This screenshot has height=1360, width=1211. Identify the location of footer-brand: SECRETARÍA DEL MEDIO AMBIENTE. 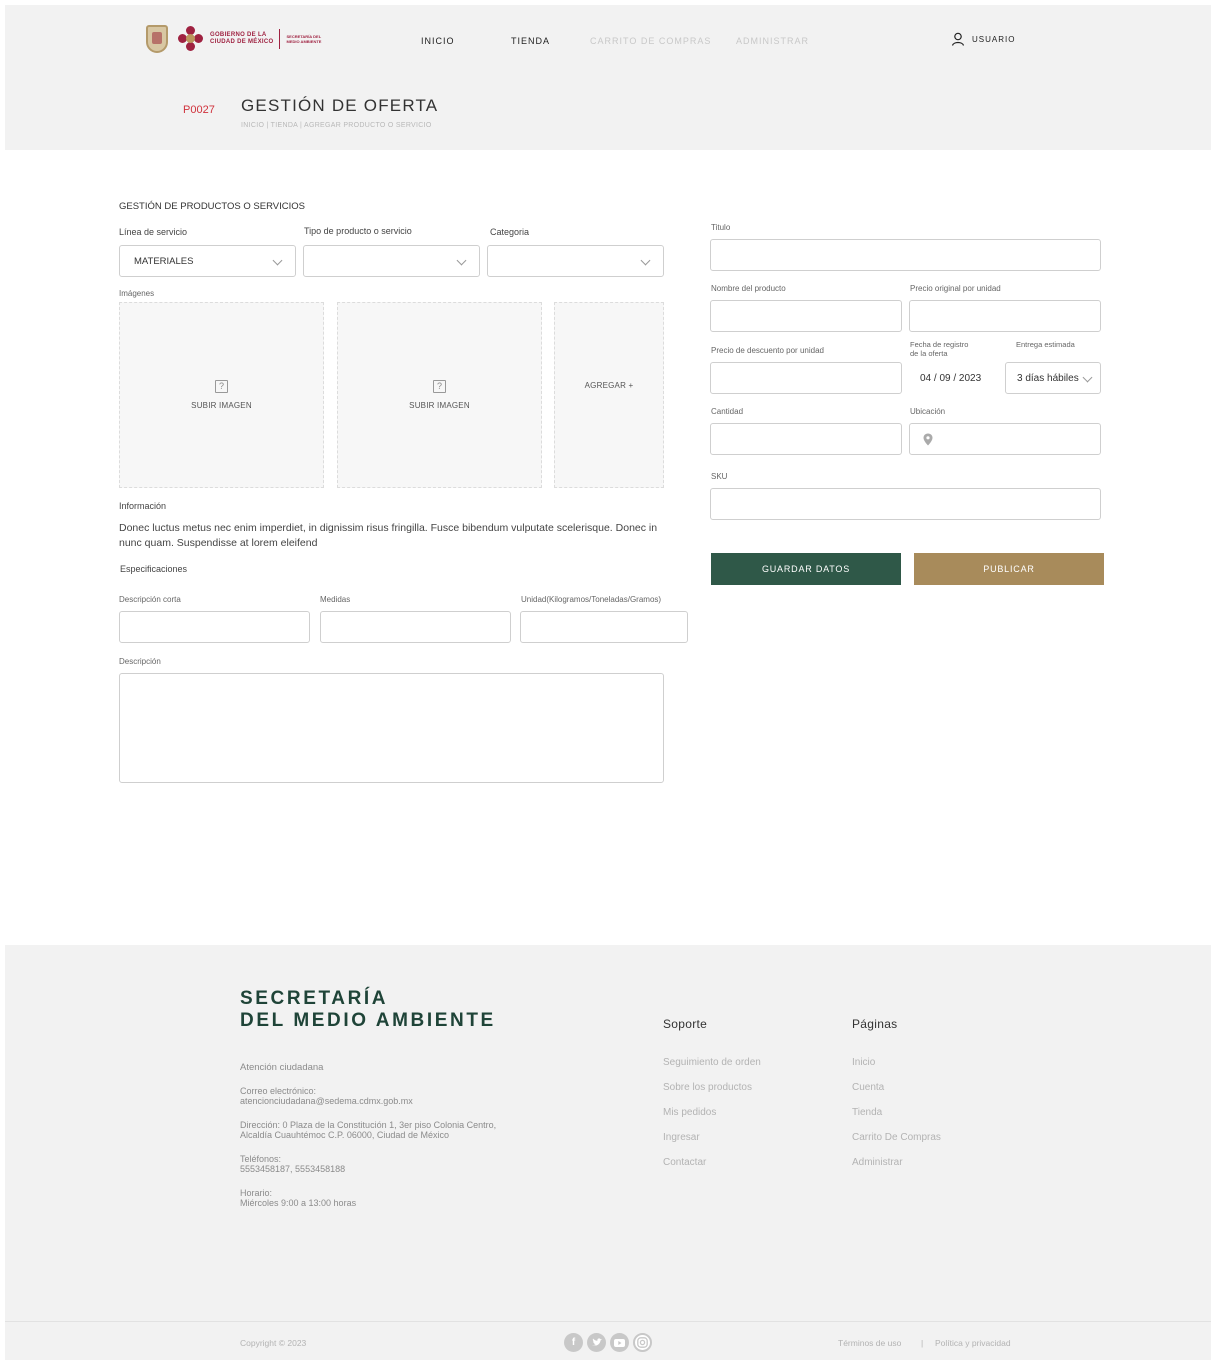
(368, 1010).